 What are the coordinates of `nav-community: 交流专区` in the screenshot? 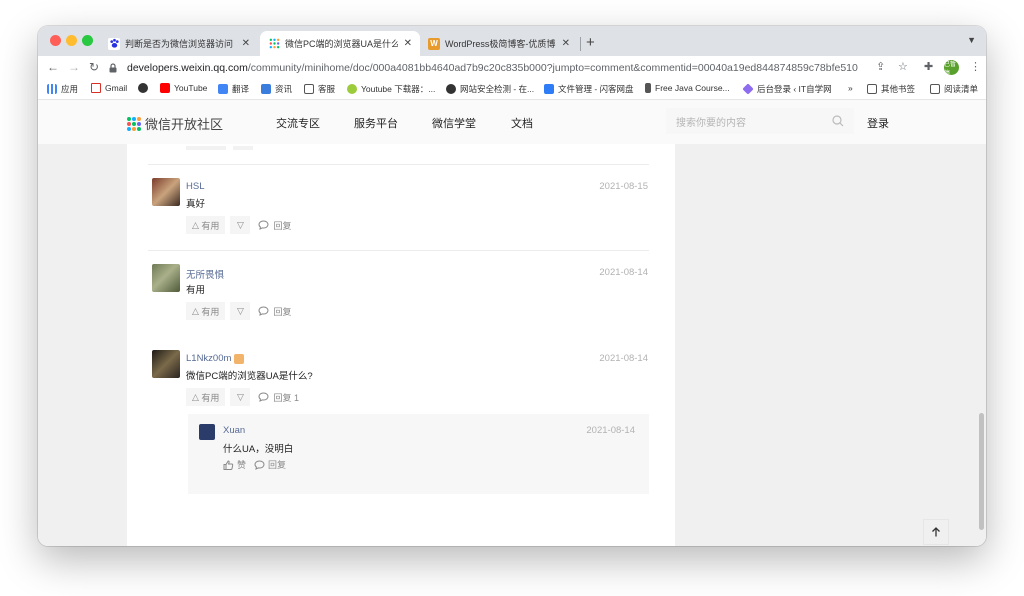 It's located at (298, 123).